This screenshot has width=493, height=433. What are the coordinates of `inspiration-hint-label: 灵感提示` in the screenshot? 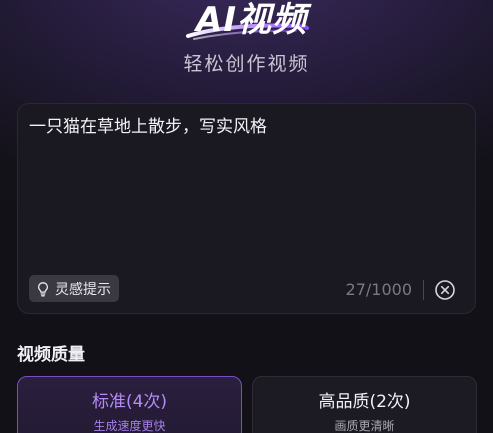 It's located at (83, 289).